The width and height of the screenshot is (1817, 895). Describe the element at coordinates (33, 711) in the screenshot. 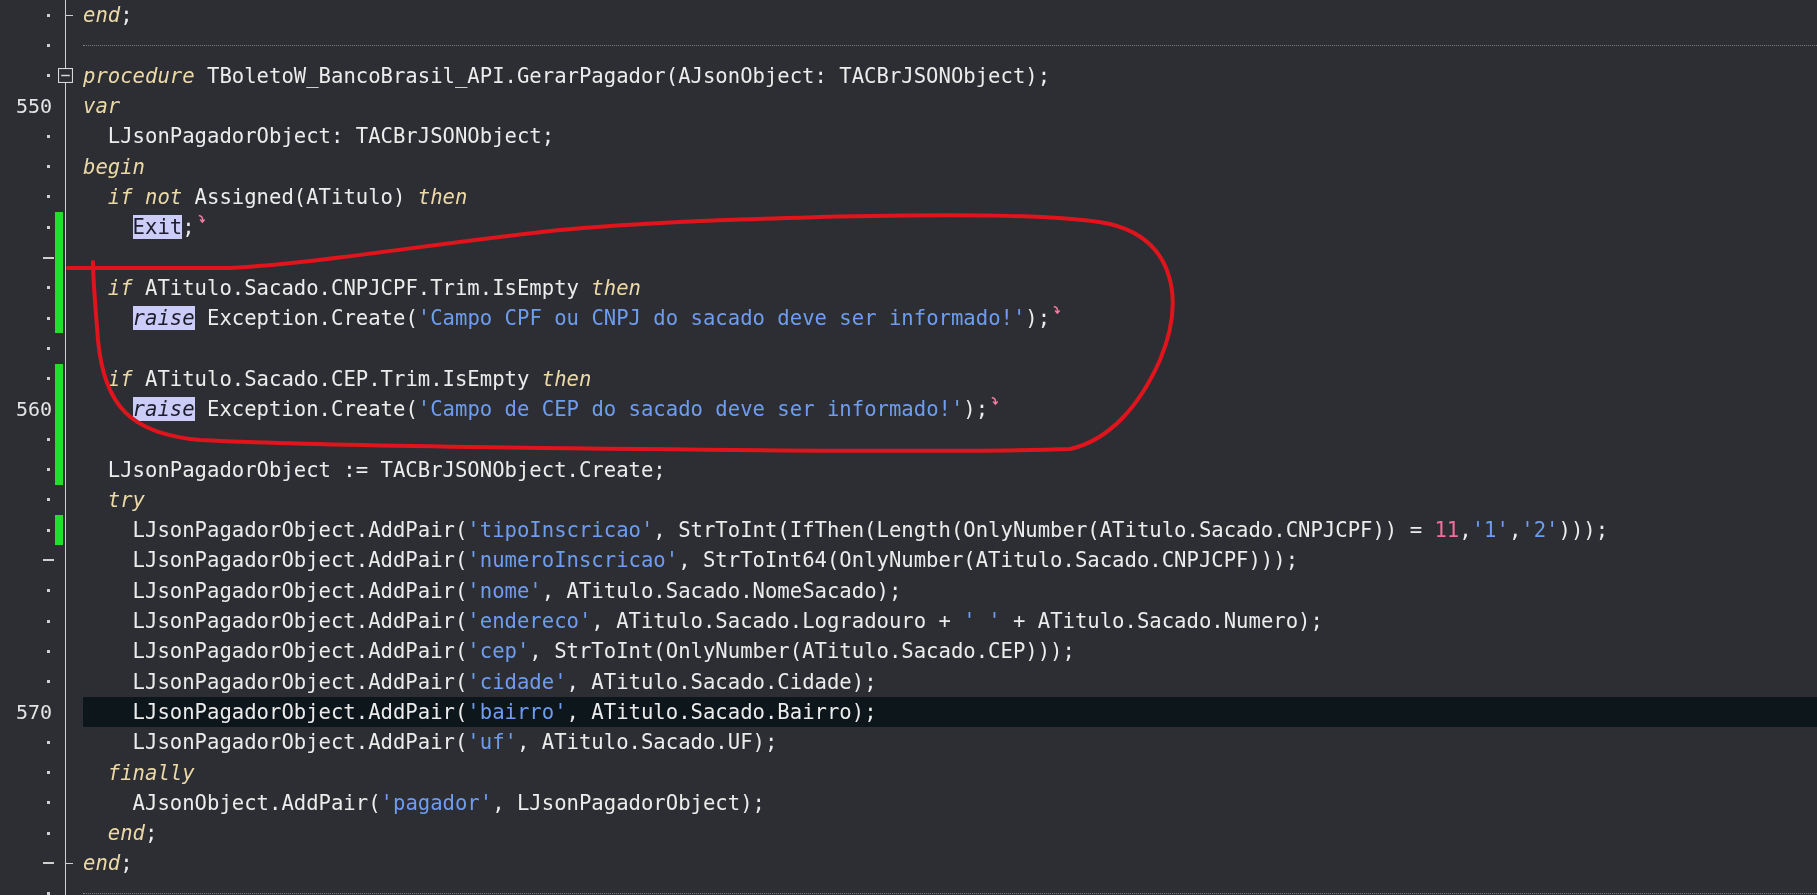

I see `line-number: 570` at that location.